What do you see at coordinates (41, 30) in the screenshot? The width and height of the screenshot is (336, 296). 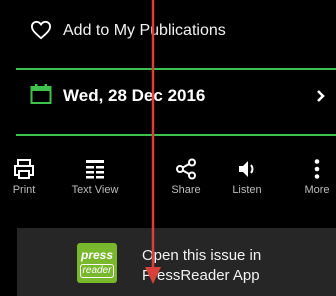 I see `heart-outline-icon` at bounding box center [41, 30].